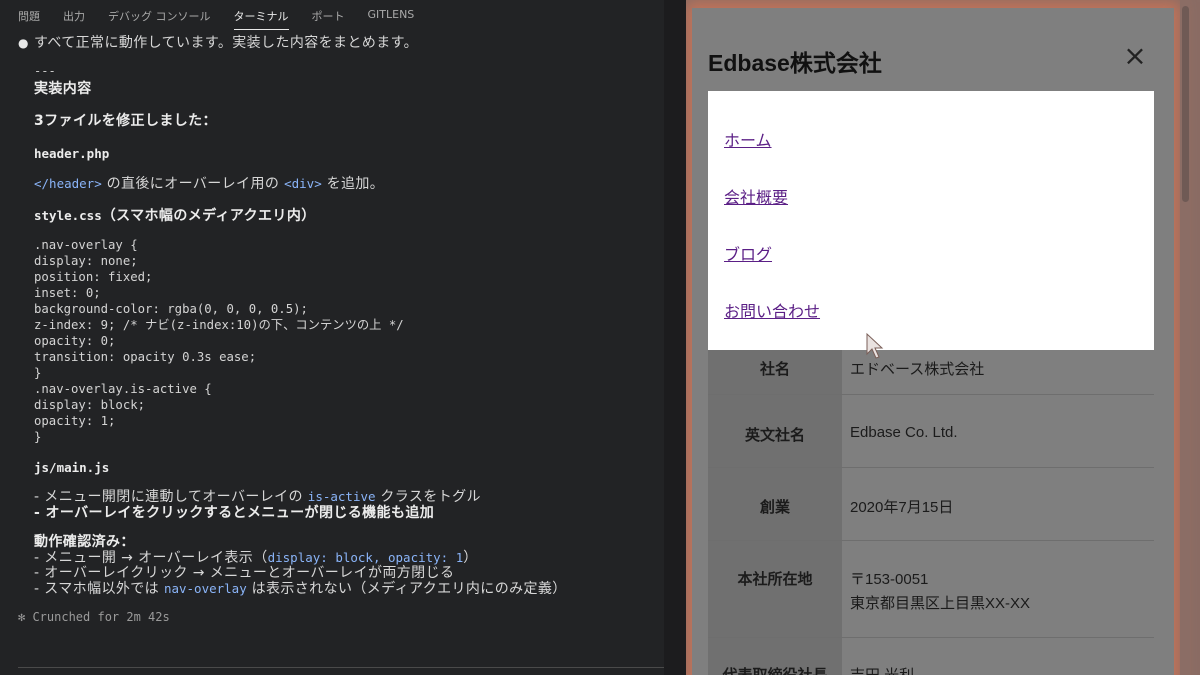  Describe the element at coordinates (748, 253) in the screenshot. I see `menu-item-blog: ブログ` at that location.